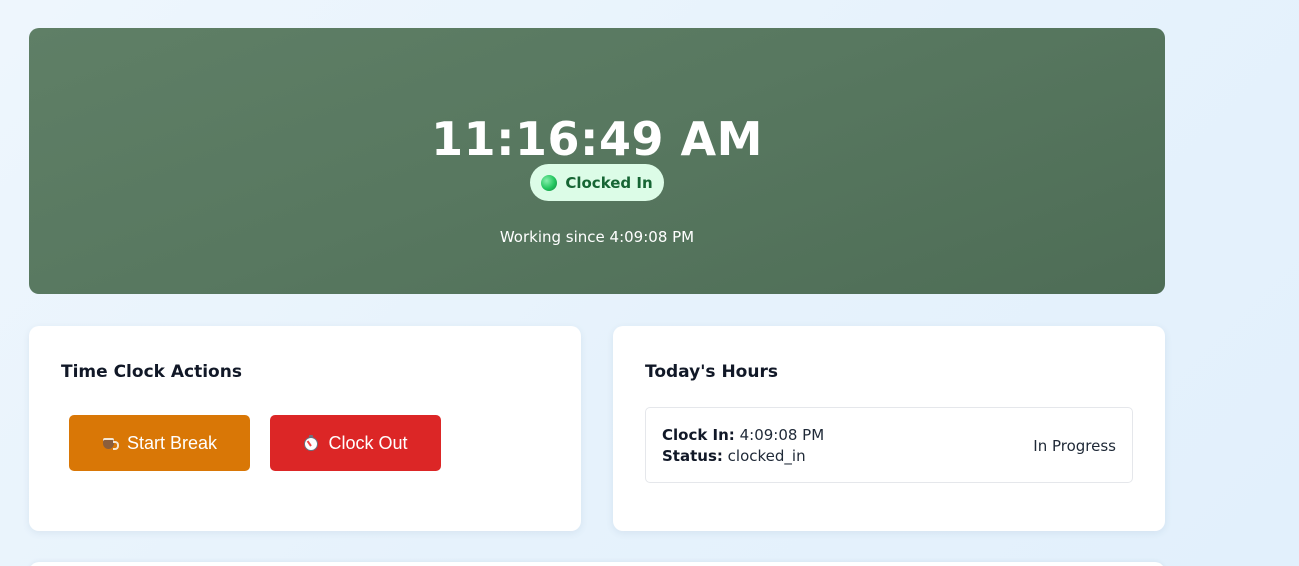  I want to click on next-card-edge, so click(597, 564).